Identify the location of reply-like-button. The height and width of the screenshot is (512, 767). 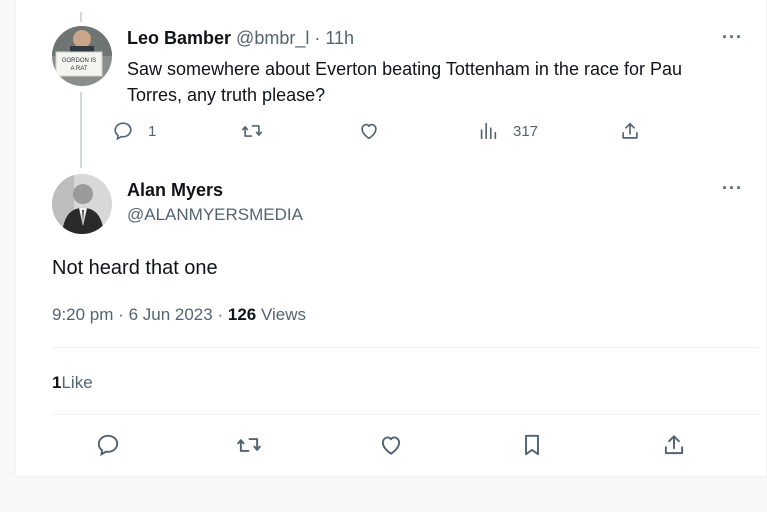
(369, 131).